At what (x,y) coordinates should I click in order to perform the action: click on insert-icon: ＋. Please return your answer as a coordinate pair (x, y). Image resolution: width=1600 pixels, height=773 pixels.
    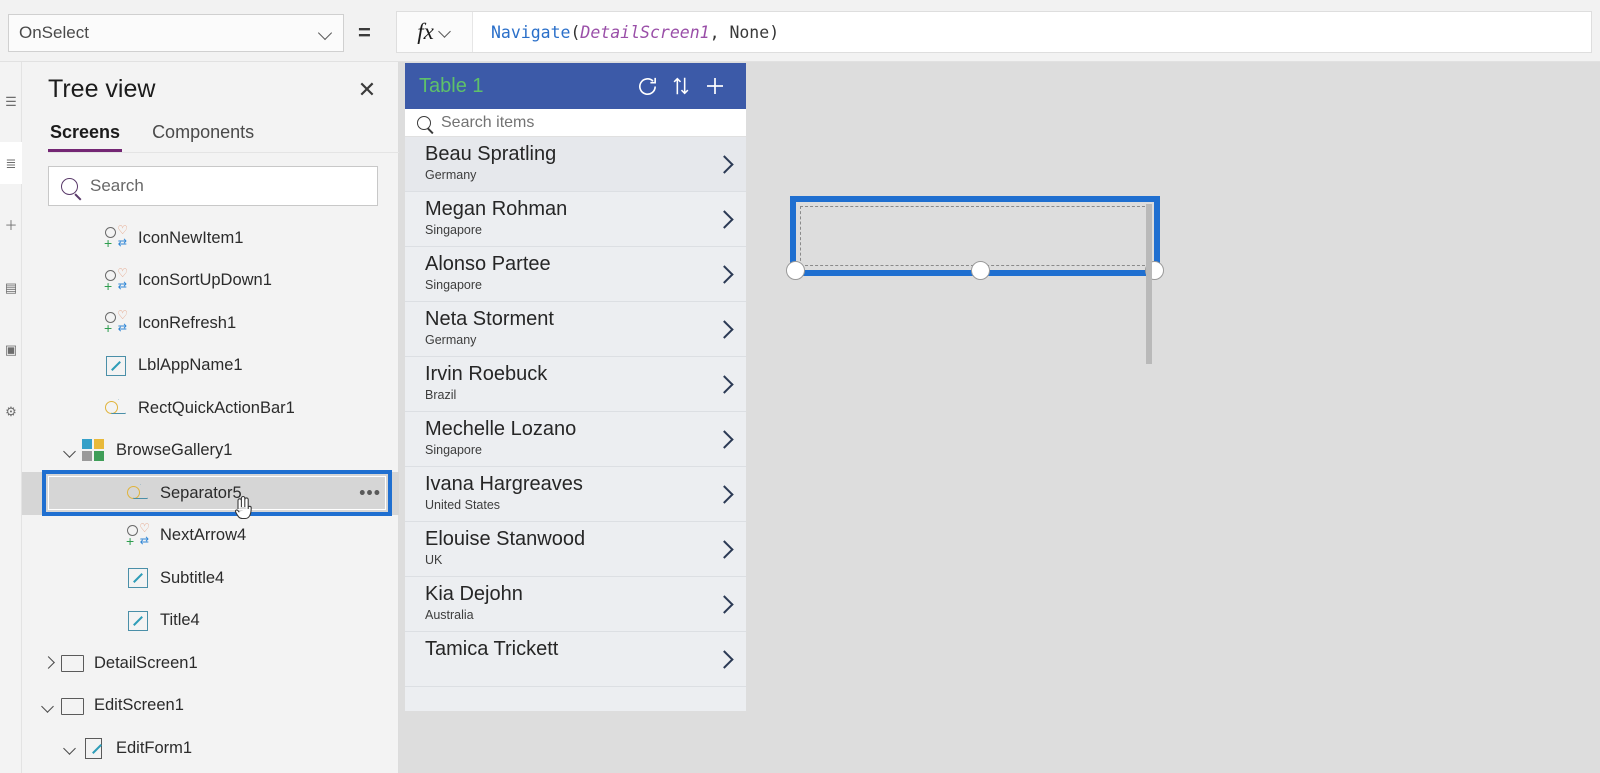
    Looking at the image, I should click on (11, 225).